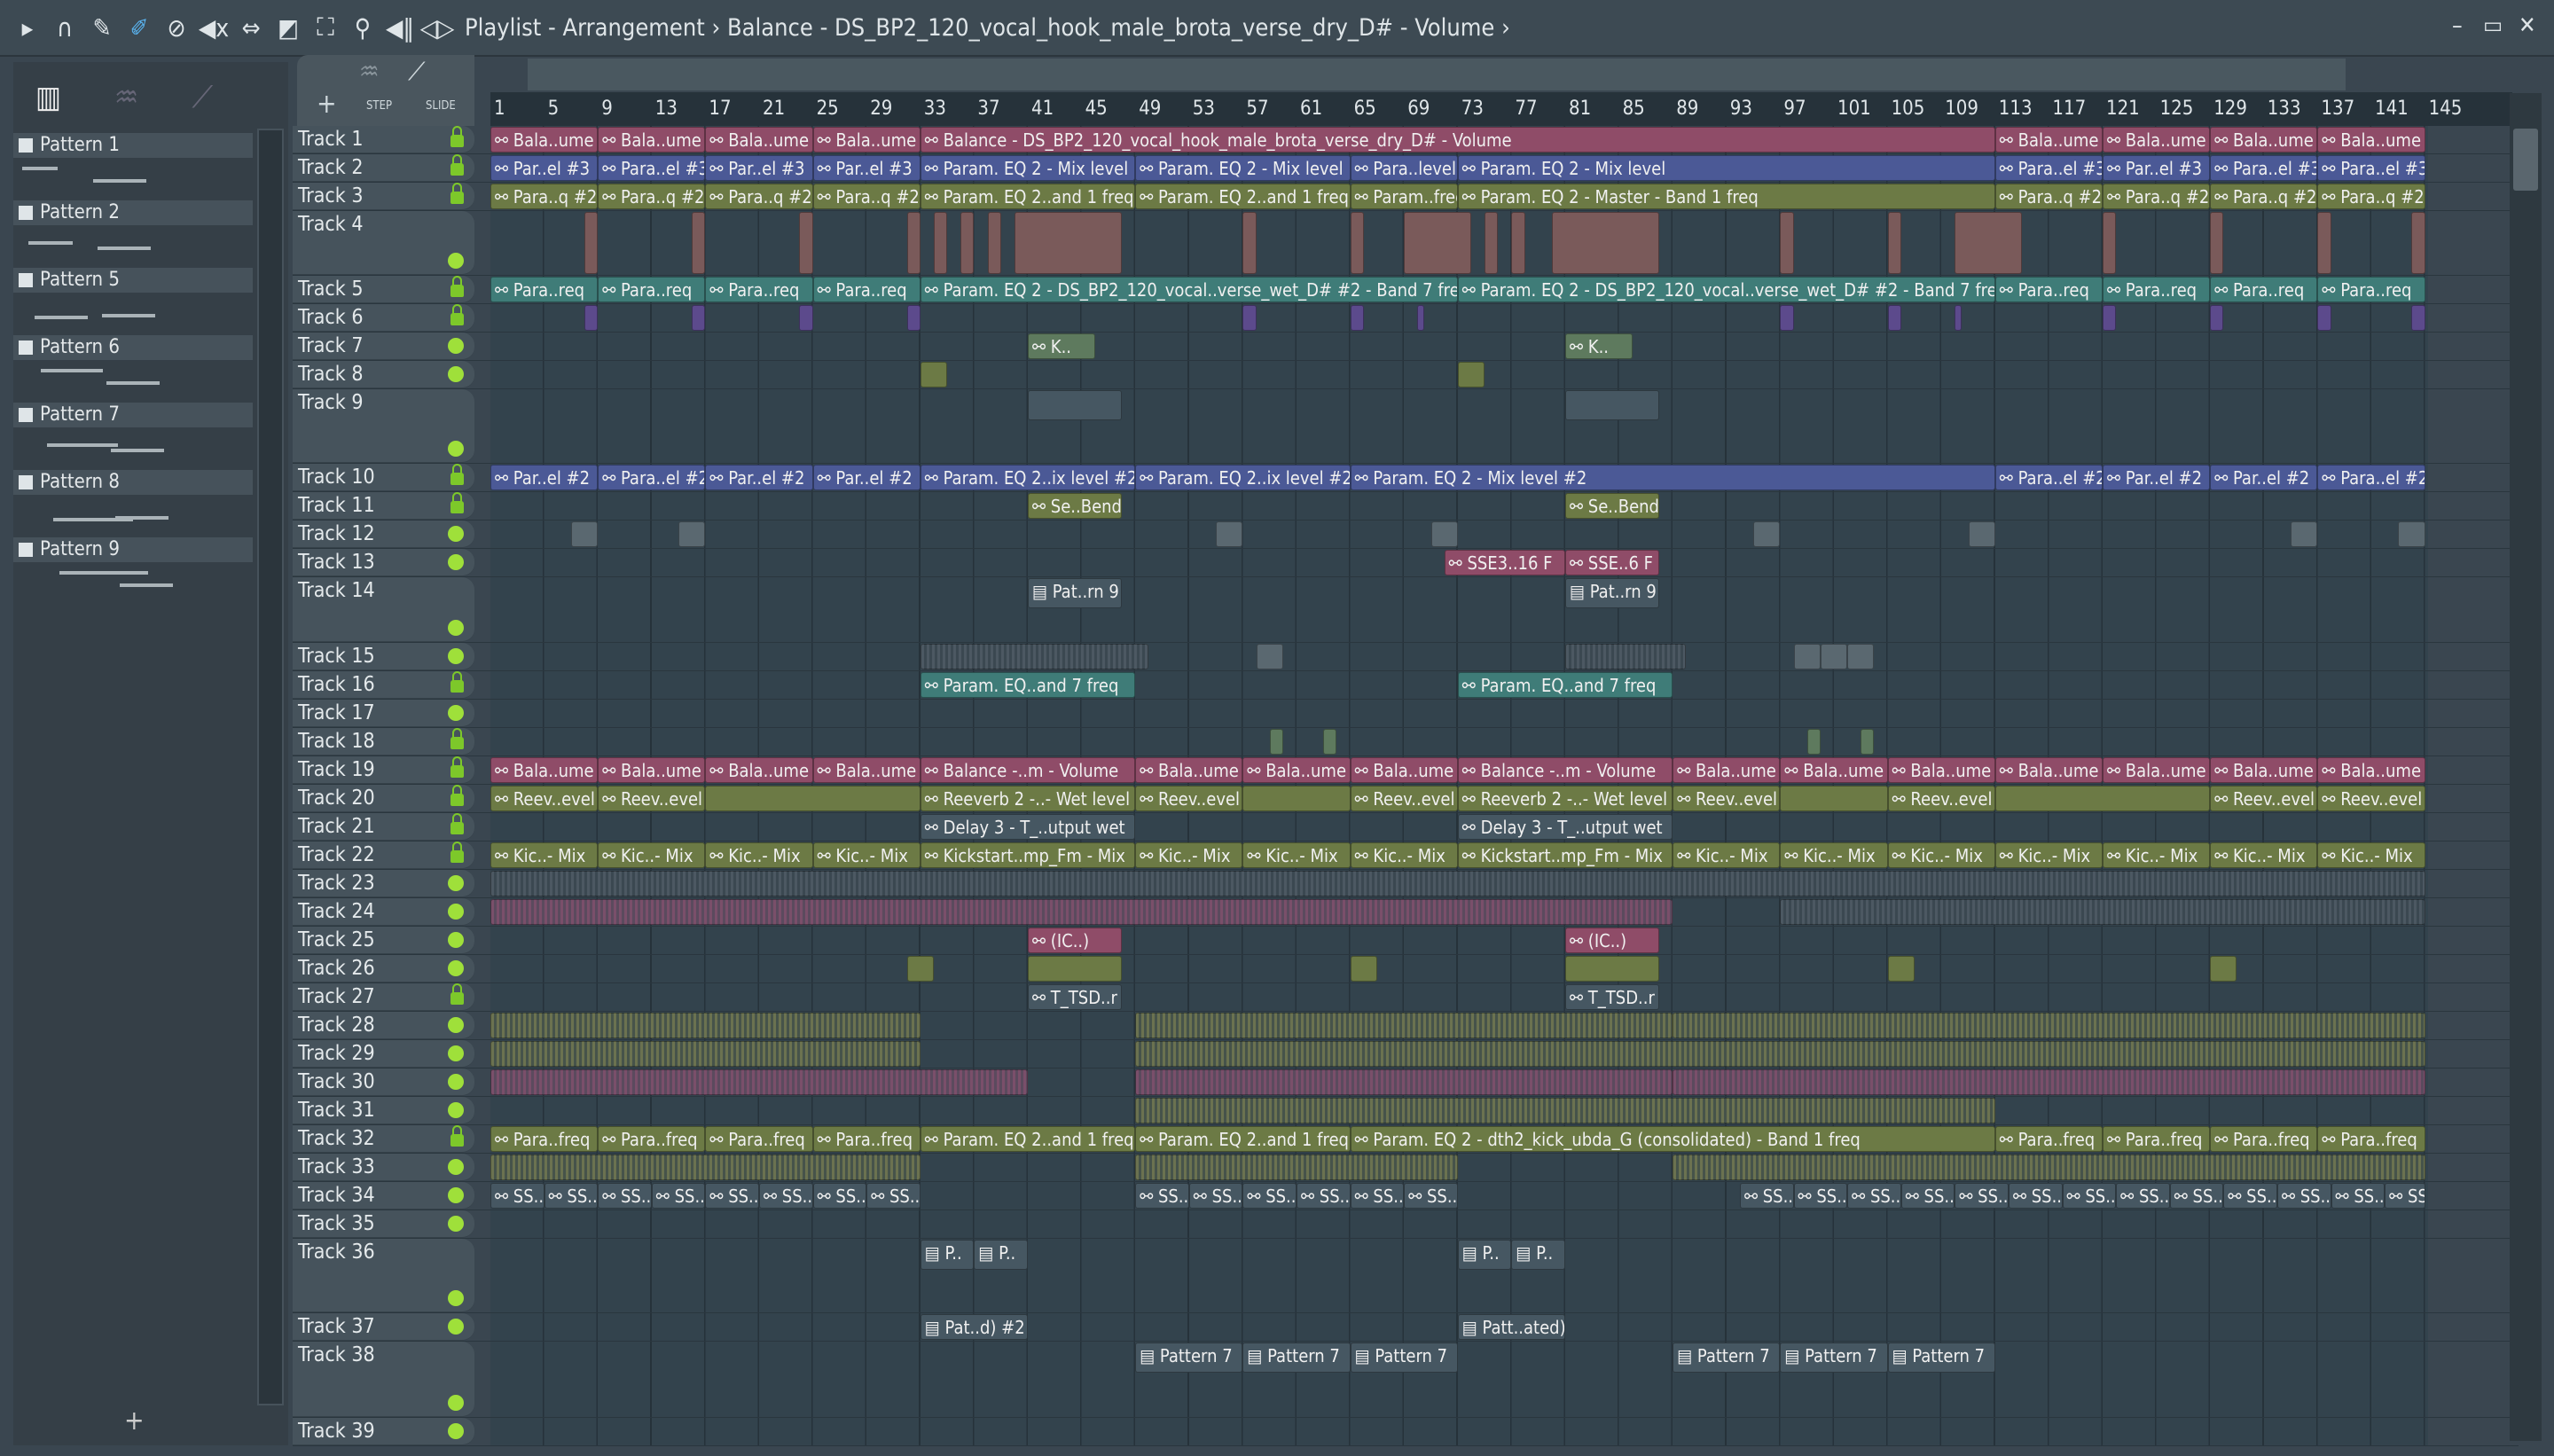 This screenshot has height=1456, width=2554. What do you see at coordinates (383, 289) in the screenshot?
I see `track-header: Track 5` at bounding box center [383, 289].